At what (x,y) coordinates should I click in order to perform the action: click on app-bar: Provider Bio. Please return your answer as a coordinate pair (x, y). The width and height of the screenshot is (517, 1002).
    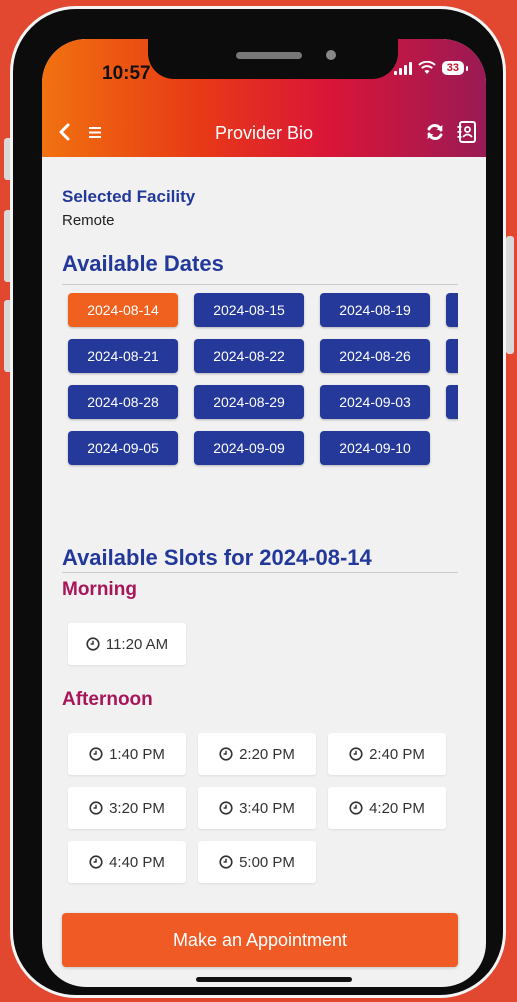
    Looking at the image, I should click on (264, 134).